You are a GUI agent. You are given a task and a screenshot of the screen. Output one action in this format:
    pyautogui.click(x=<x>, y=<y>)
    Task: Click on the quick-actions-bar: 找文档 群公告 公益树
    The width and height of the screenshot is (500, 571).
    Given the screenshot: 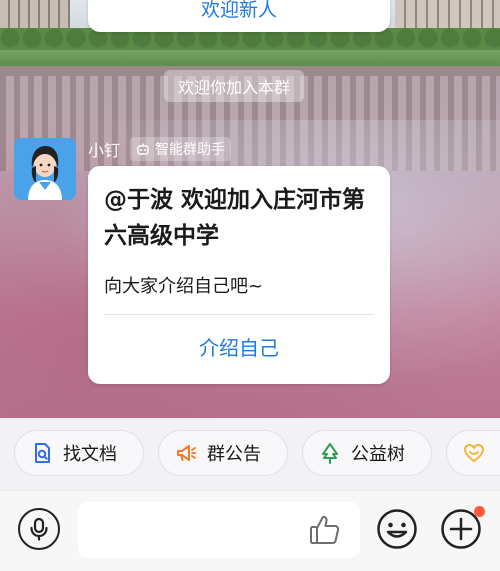 What is the action you would take?
    pyautogui.click(x=250, y=454)
    